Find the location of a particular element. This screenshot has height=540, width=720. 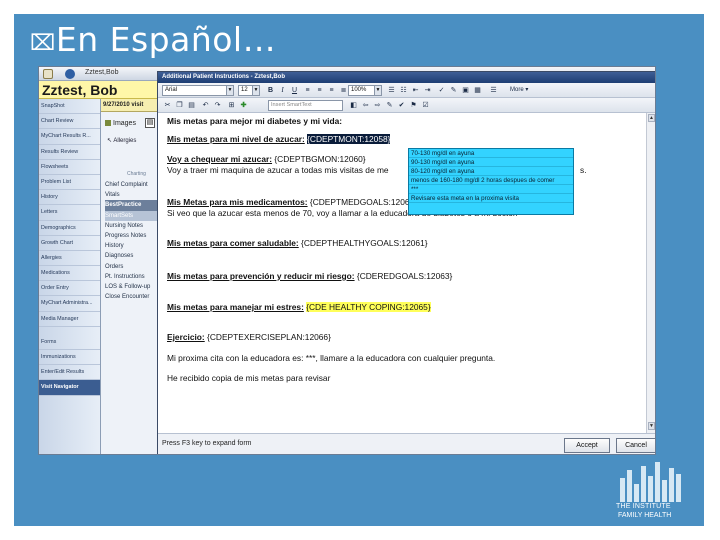

find-icon: ◧ is located at coordinates (353, 105).